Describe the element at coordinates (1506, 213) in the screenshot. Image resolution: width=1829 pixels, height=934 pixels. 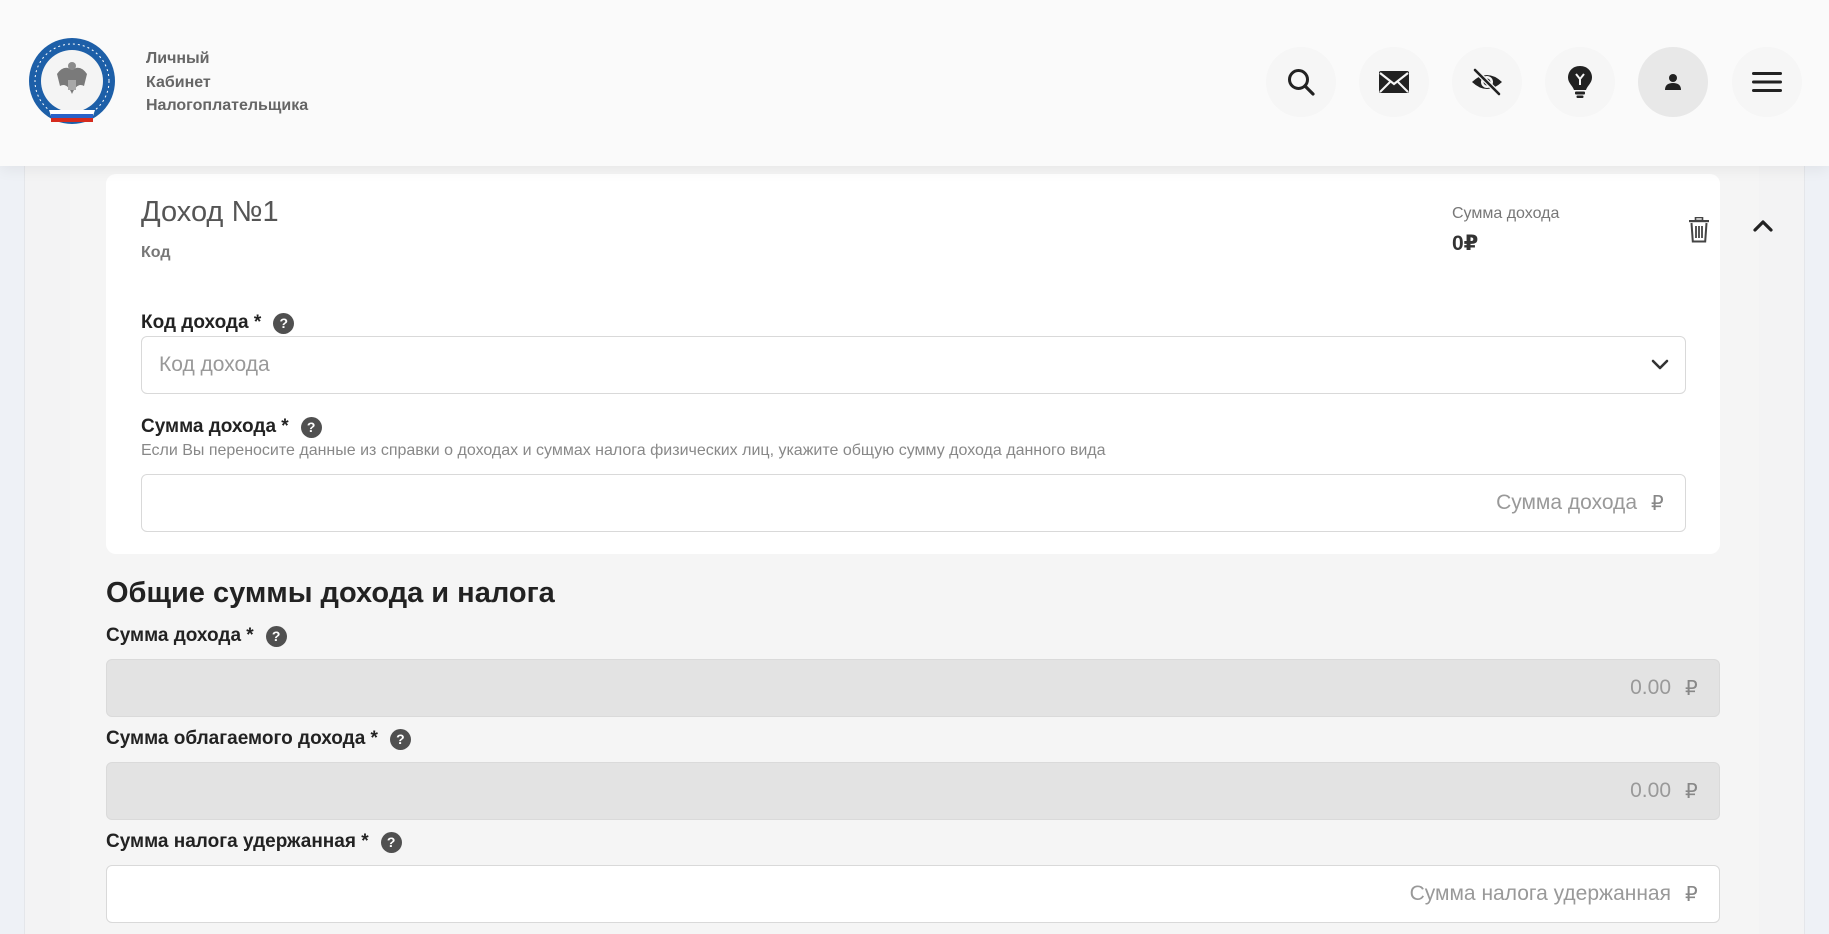
I see `income-card-sum-label: Сумма дохода` at that location.